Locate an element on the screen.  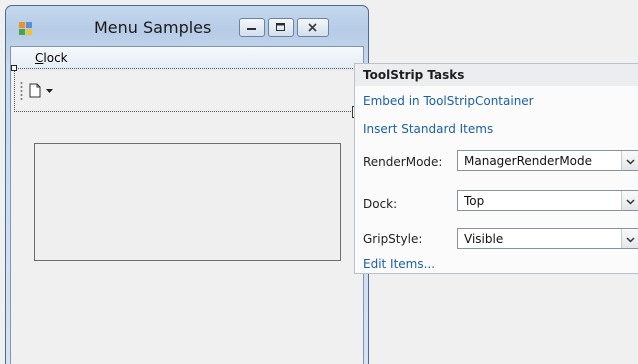
rendermode-select: ManagerRenderMode is located at coordinates (547, 160).